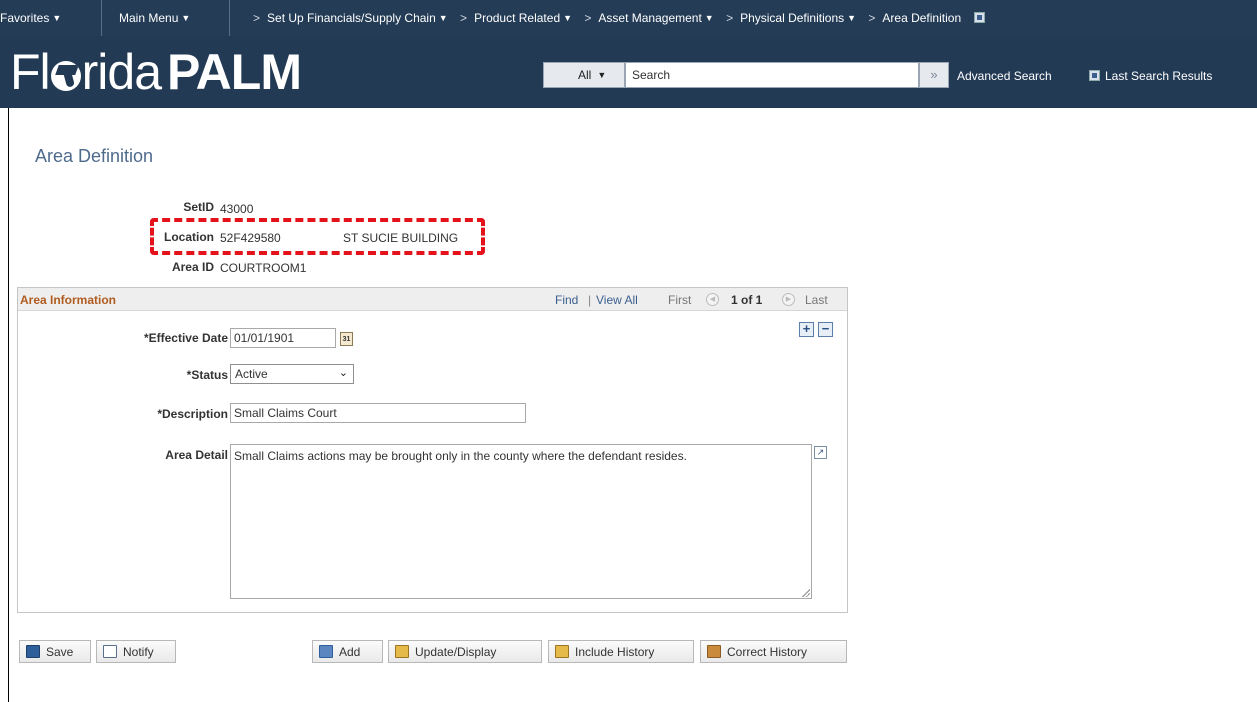 The height and width of the screenshot is (702, 1257). I want to click on add-icon, so click(326, 651).